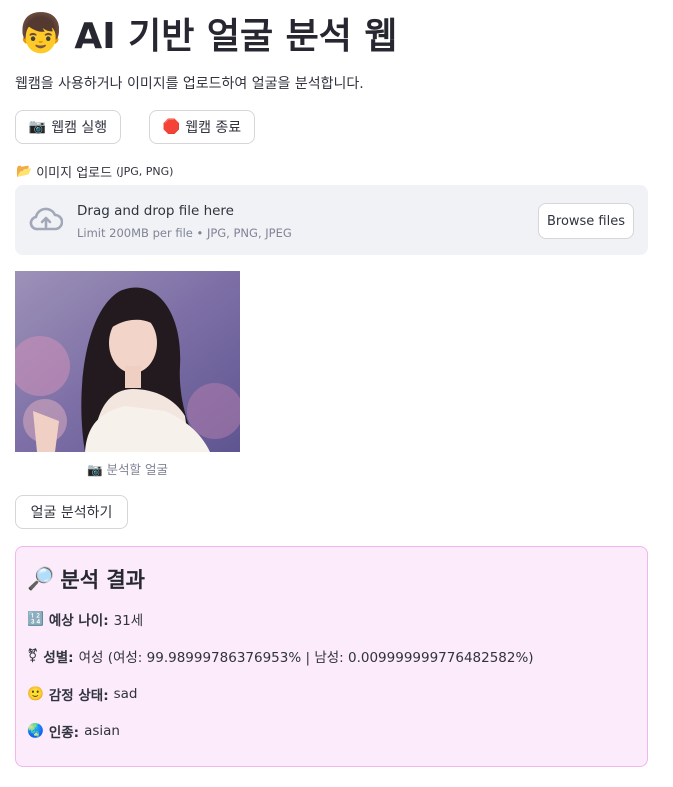 Image resolution: width=673 pixels, height=787 pixels. I want to click on stop-webcam-label: 웹캠 종료, so click(213, 128).